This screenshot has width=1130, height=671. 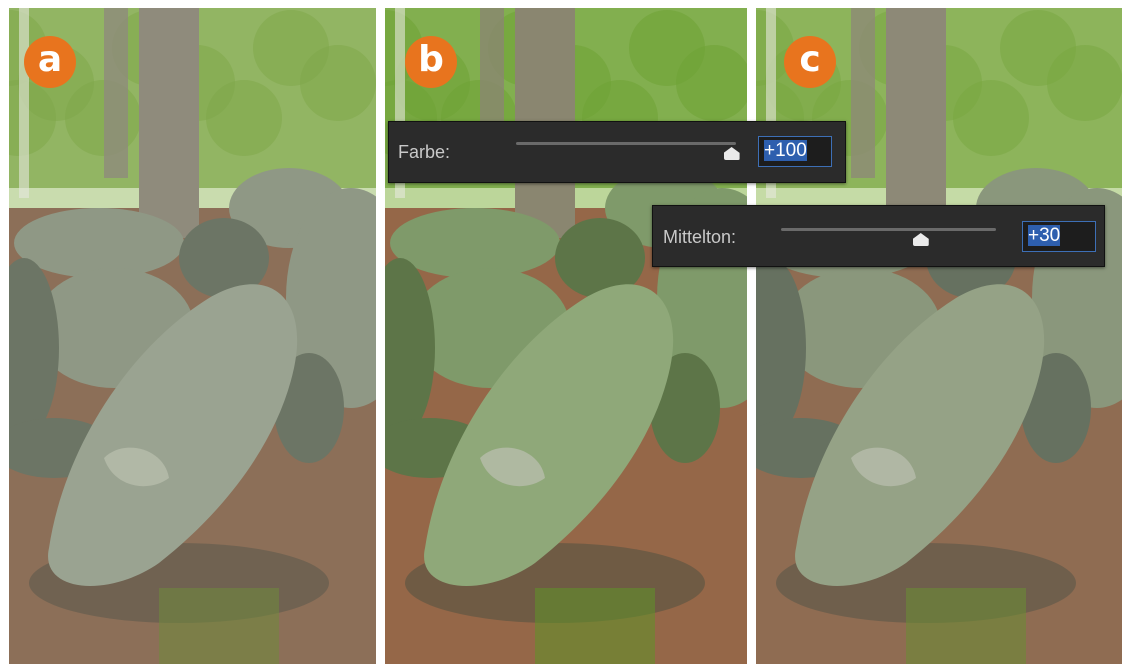 I want to click on mittelton-value-field: +30, so click(x=1059, y=236).